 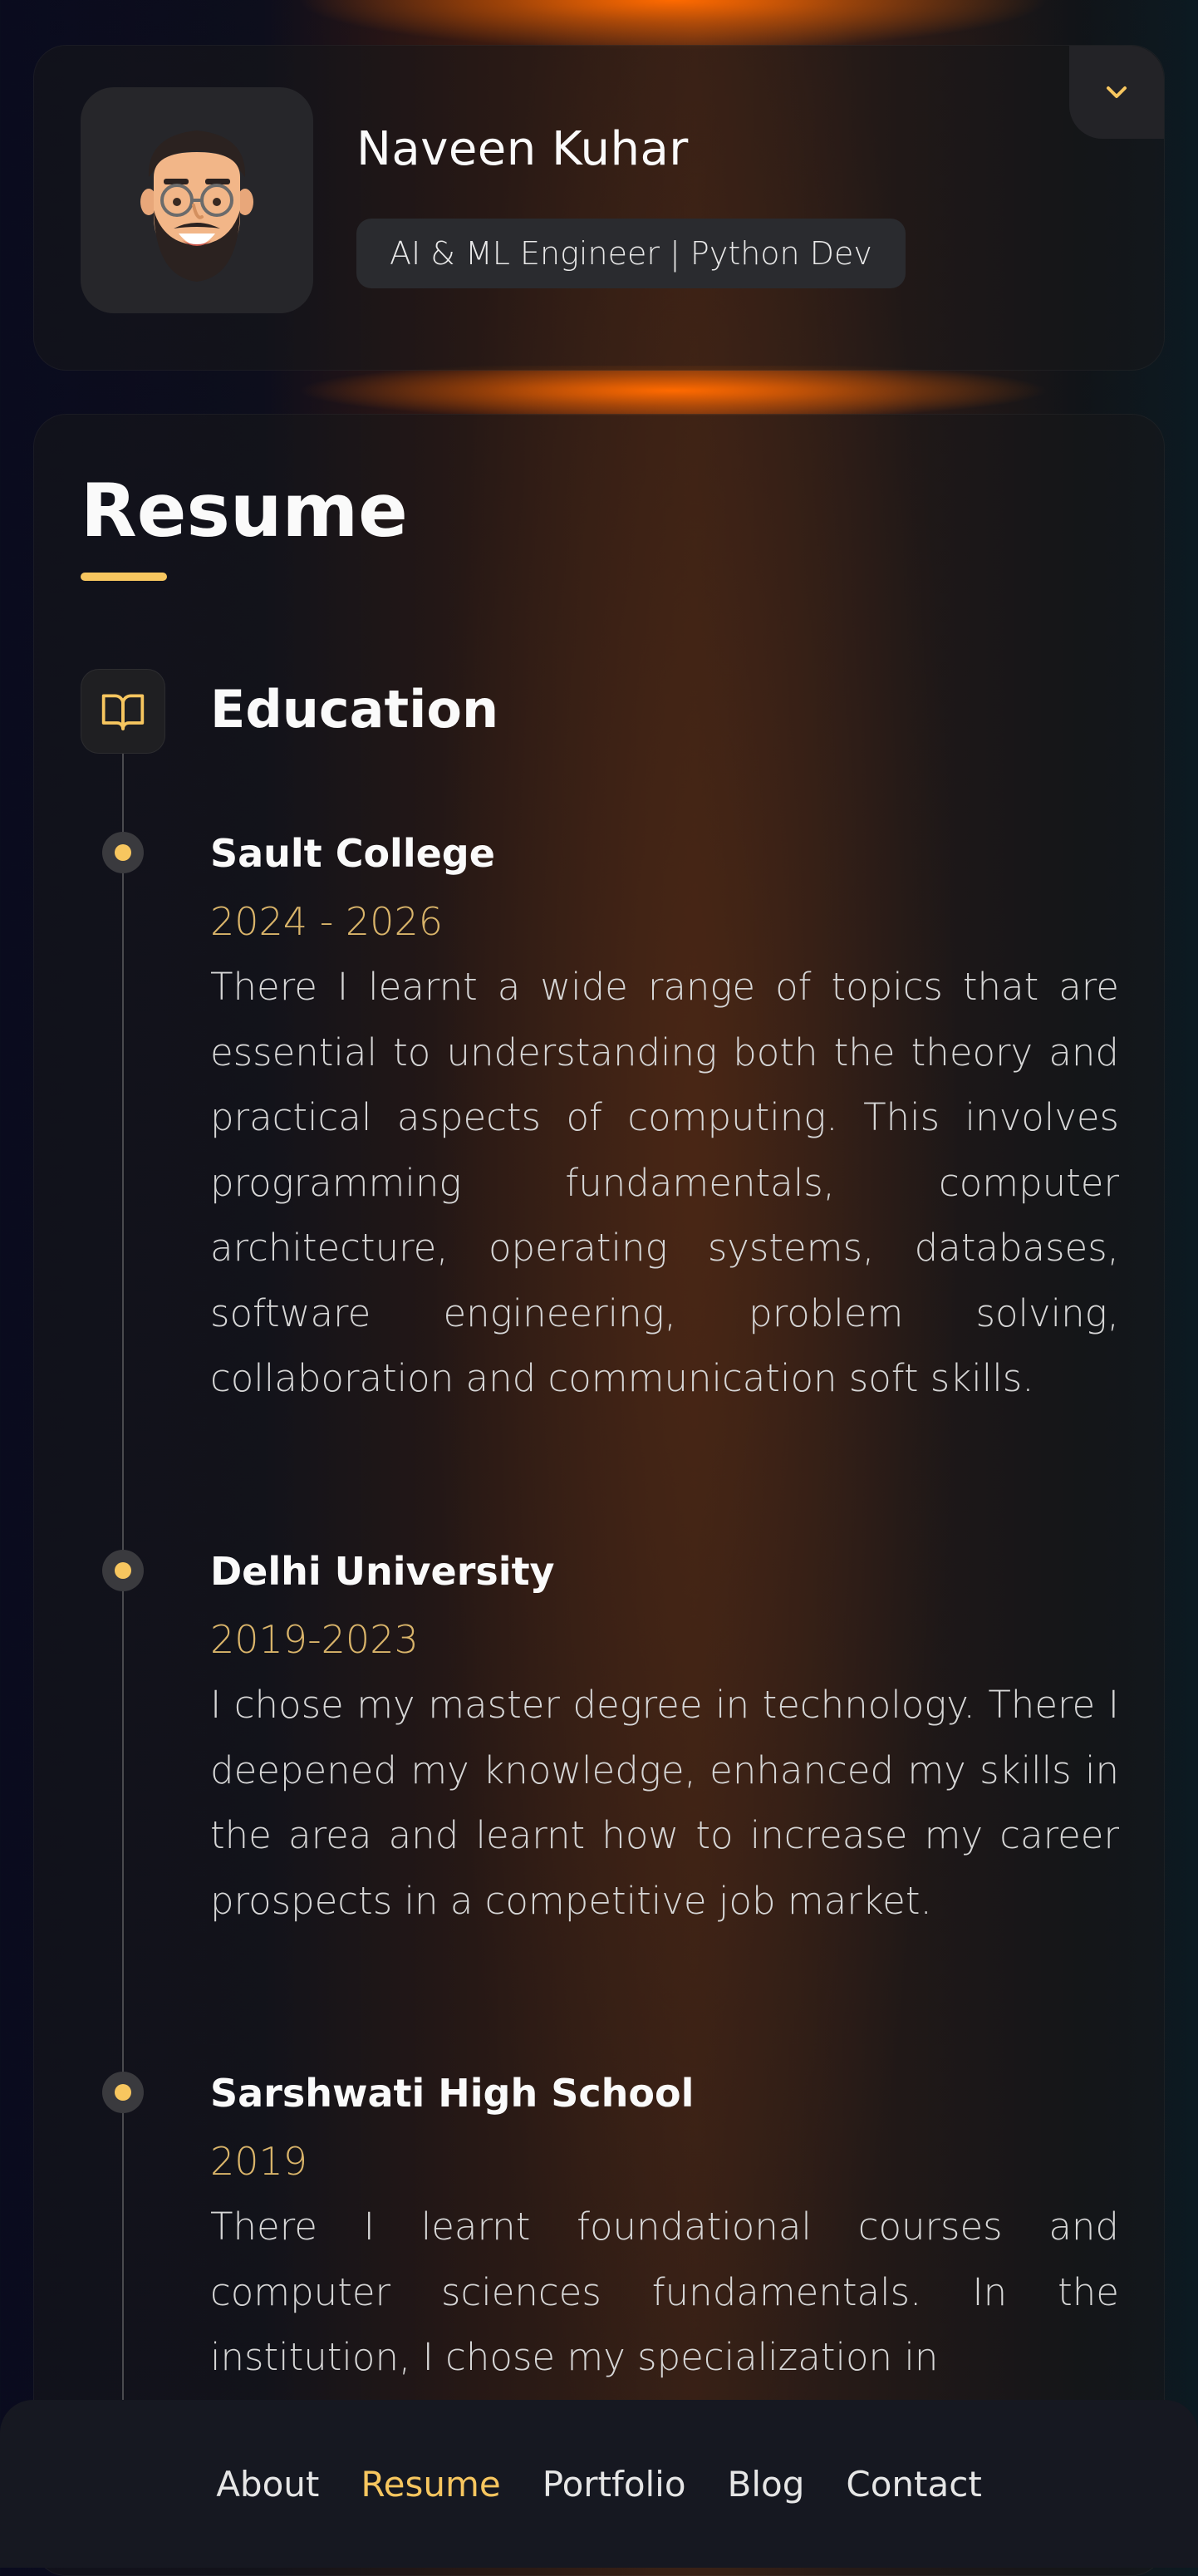 I want to click on entry-institution: Delhi University, so click(x=382, y=1571).